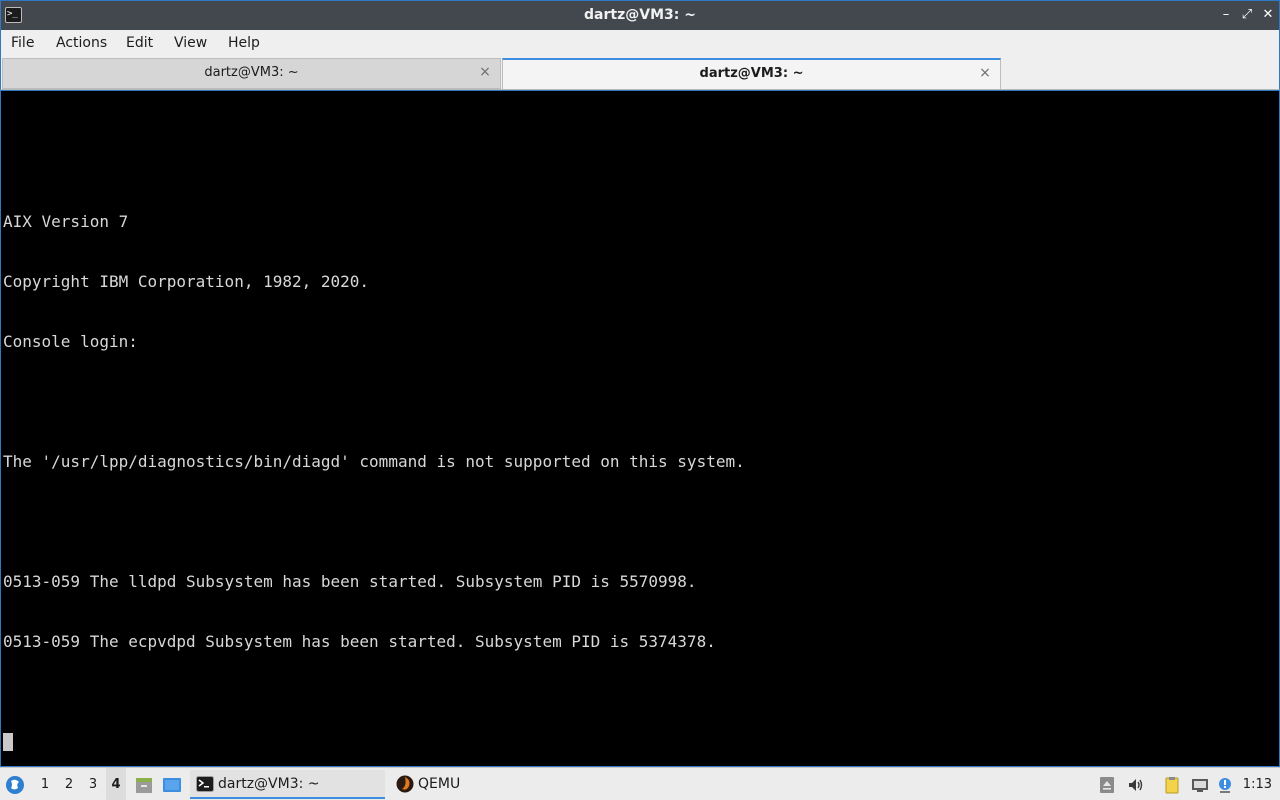  I want to click on window-title: dartz@VM3: ~, so click(640, 15).